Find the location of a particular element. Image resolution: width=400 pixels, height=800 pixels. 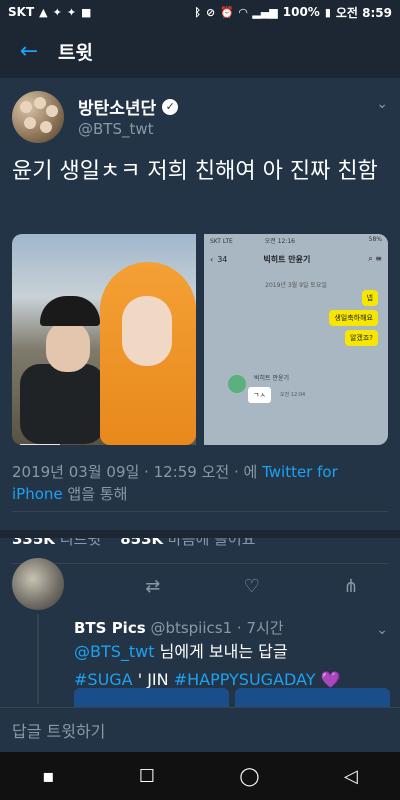

chat-sender: 빅히트 만윤기 is located at coordinates (272, 378).